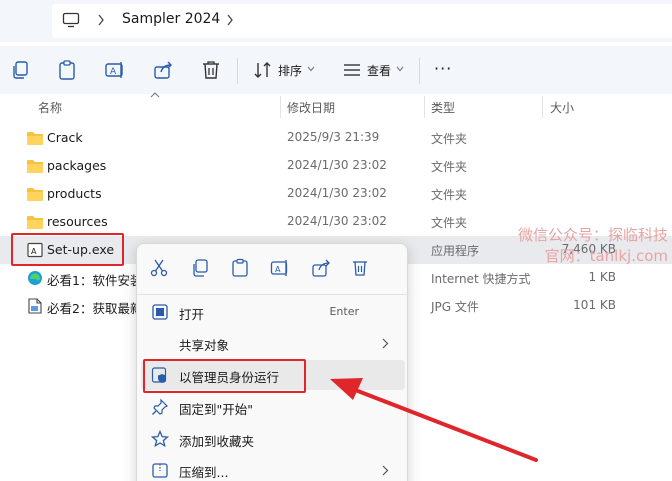 This screenshot has height=481, width=672. I want to click on pin-icon, so click(160, 406).